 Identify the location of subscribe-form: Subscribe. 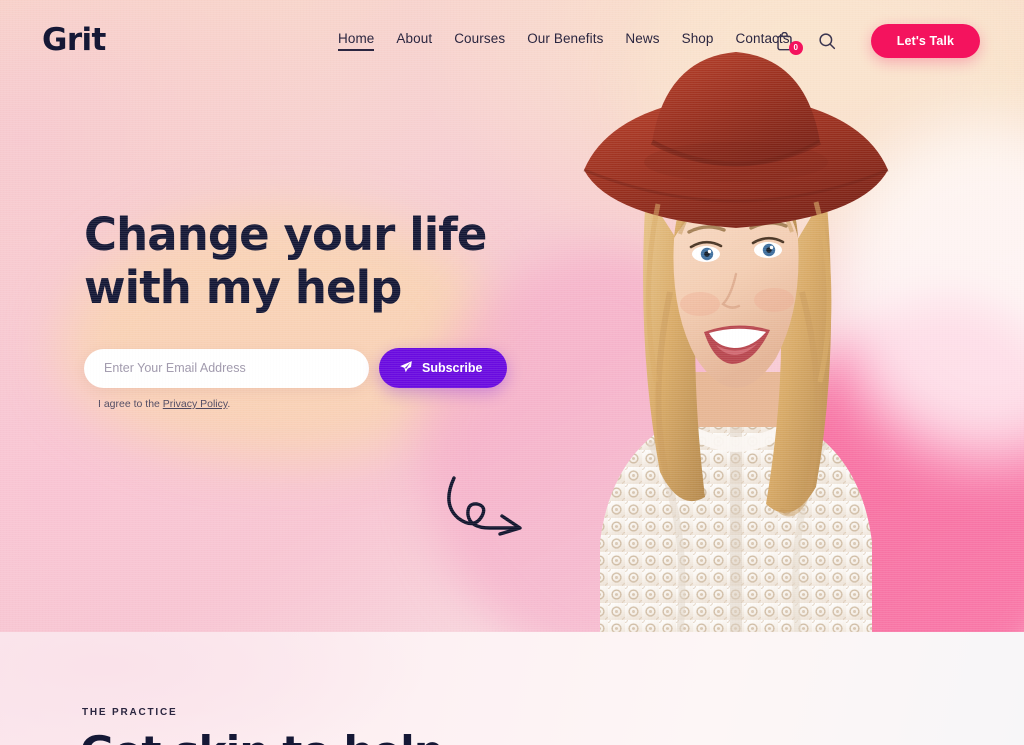
(296, 368).